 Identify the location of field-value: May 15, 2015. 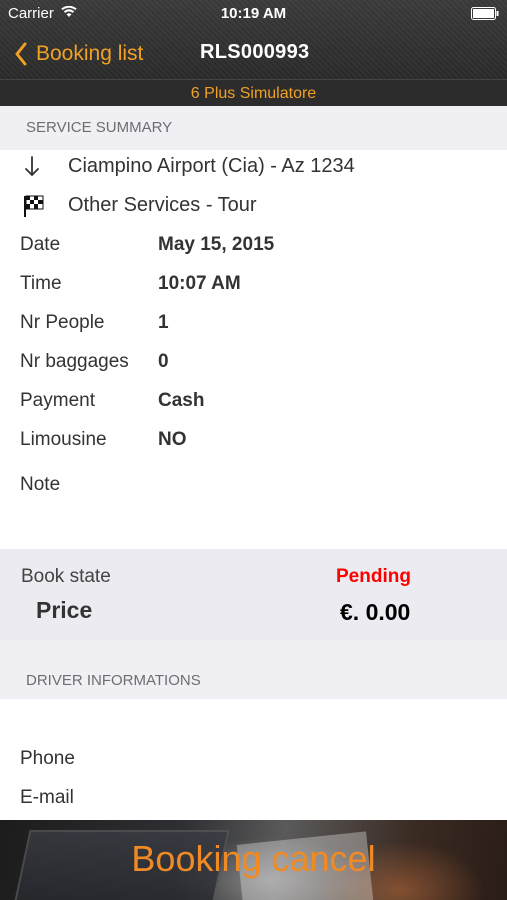
(216, 244).